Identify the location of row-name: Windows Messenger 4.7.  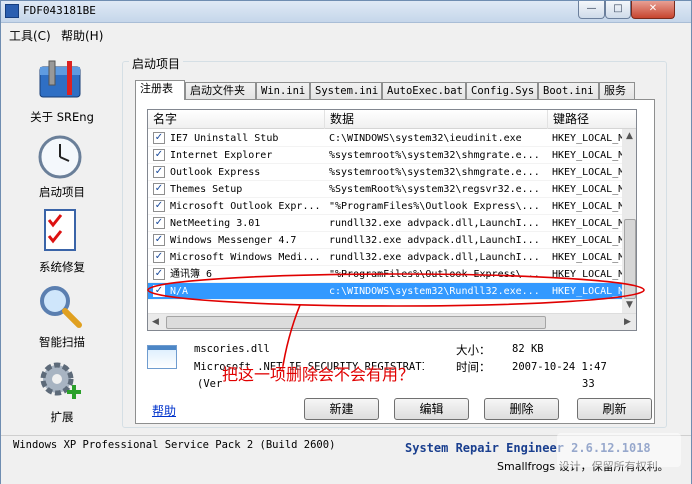
(233, 240).